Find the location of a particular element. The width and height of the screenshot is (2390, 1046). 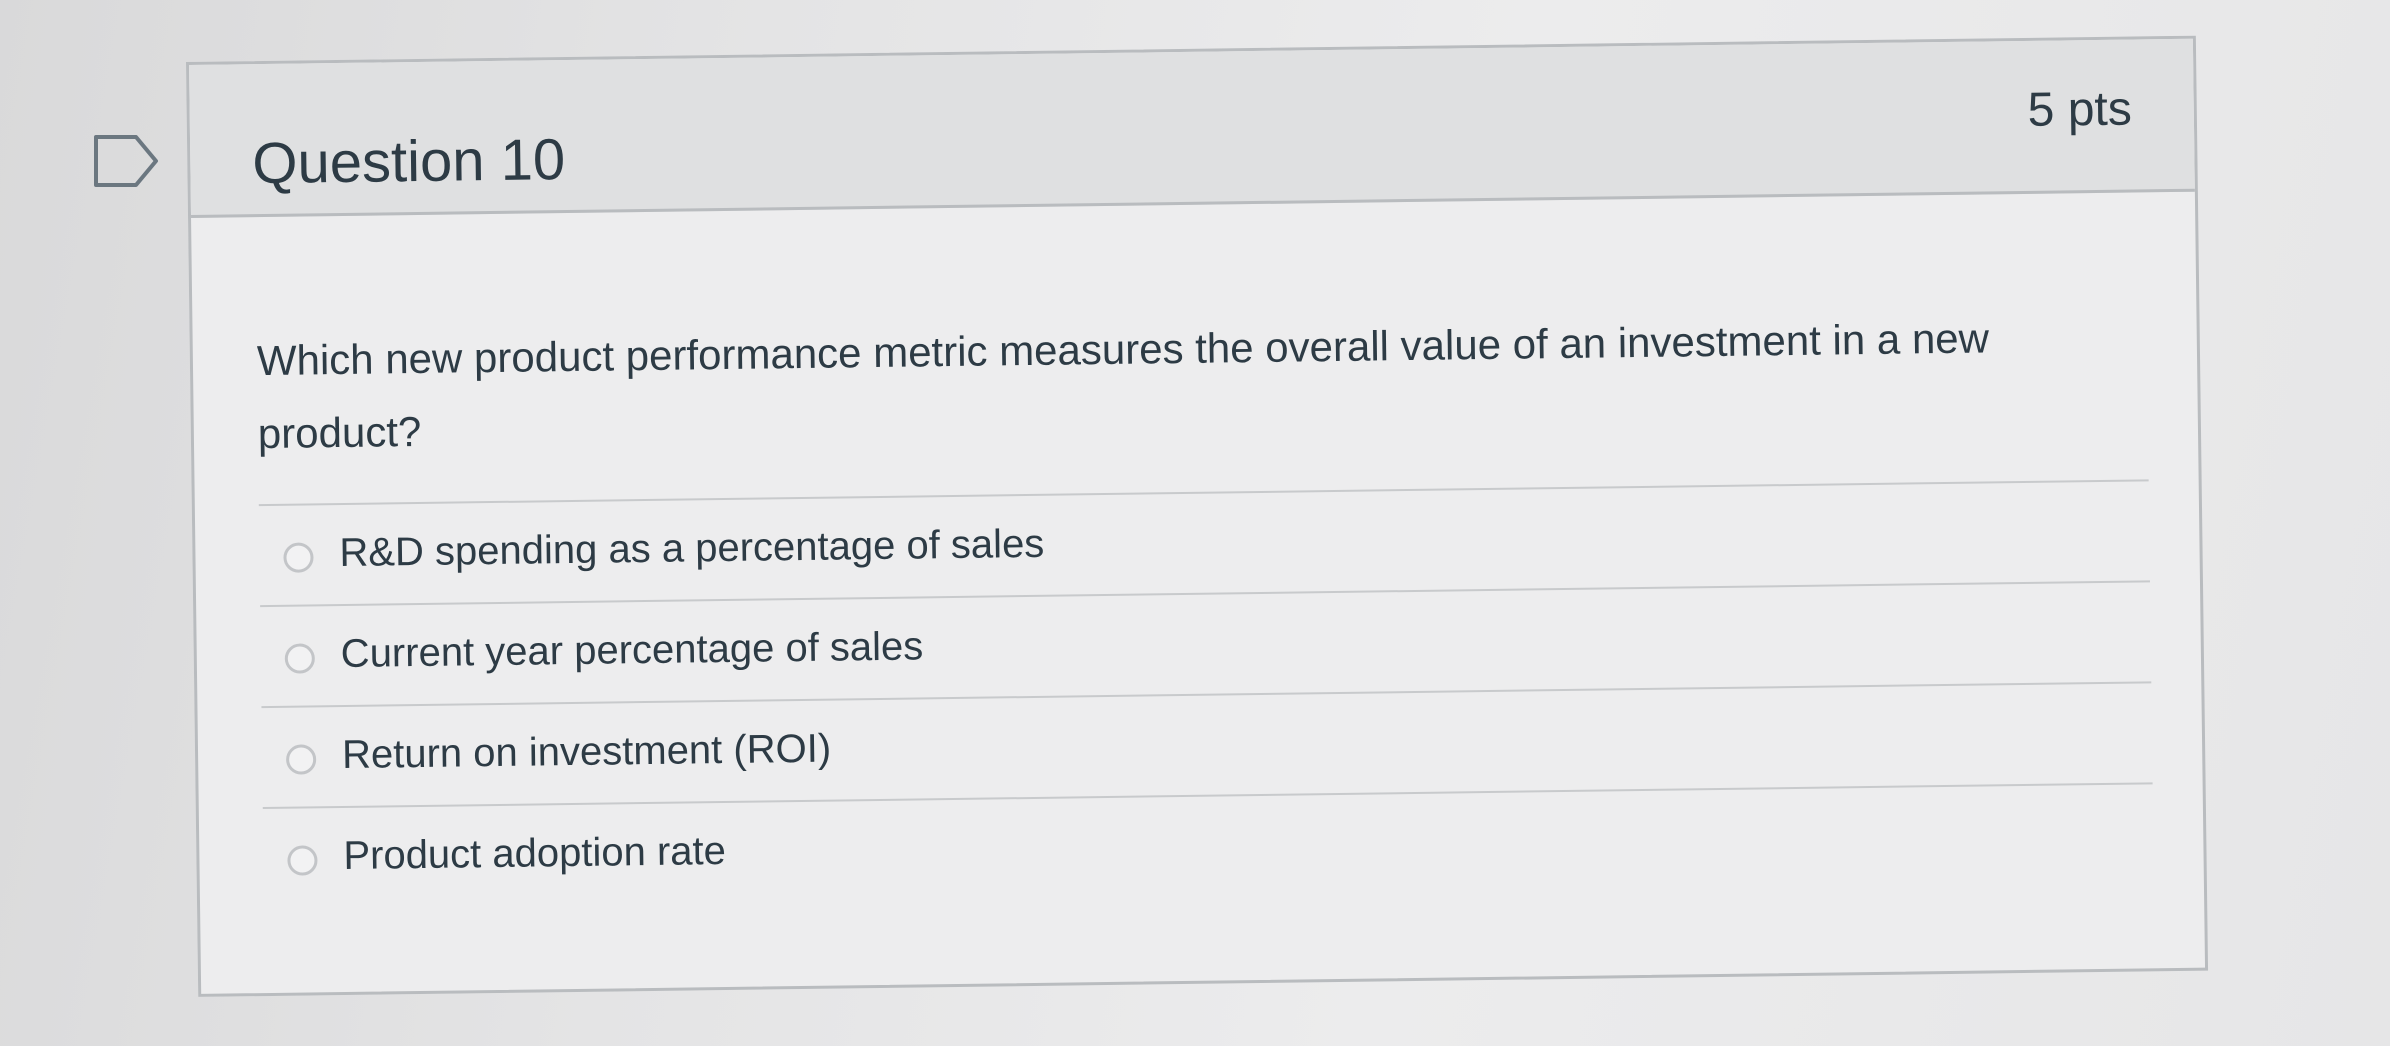

answer-label: Product adoption rate is located at coordinates (534, 854).